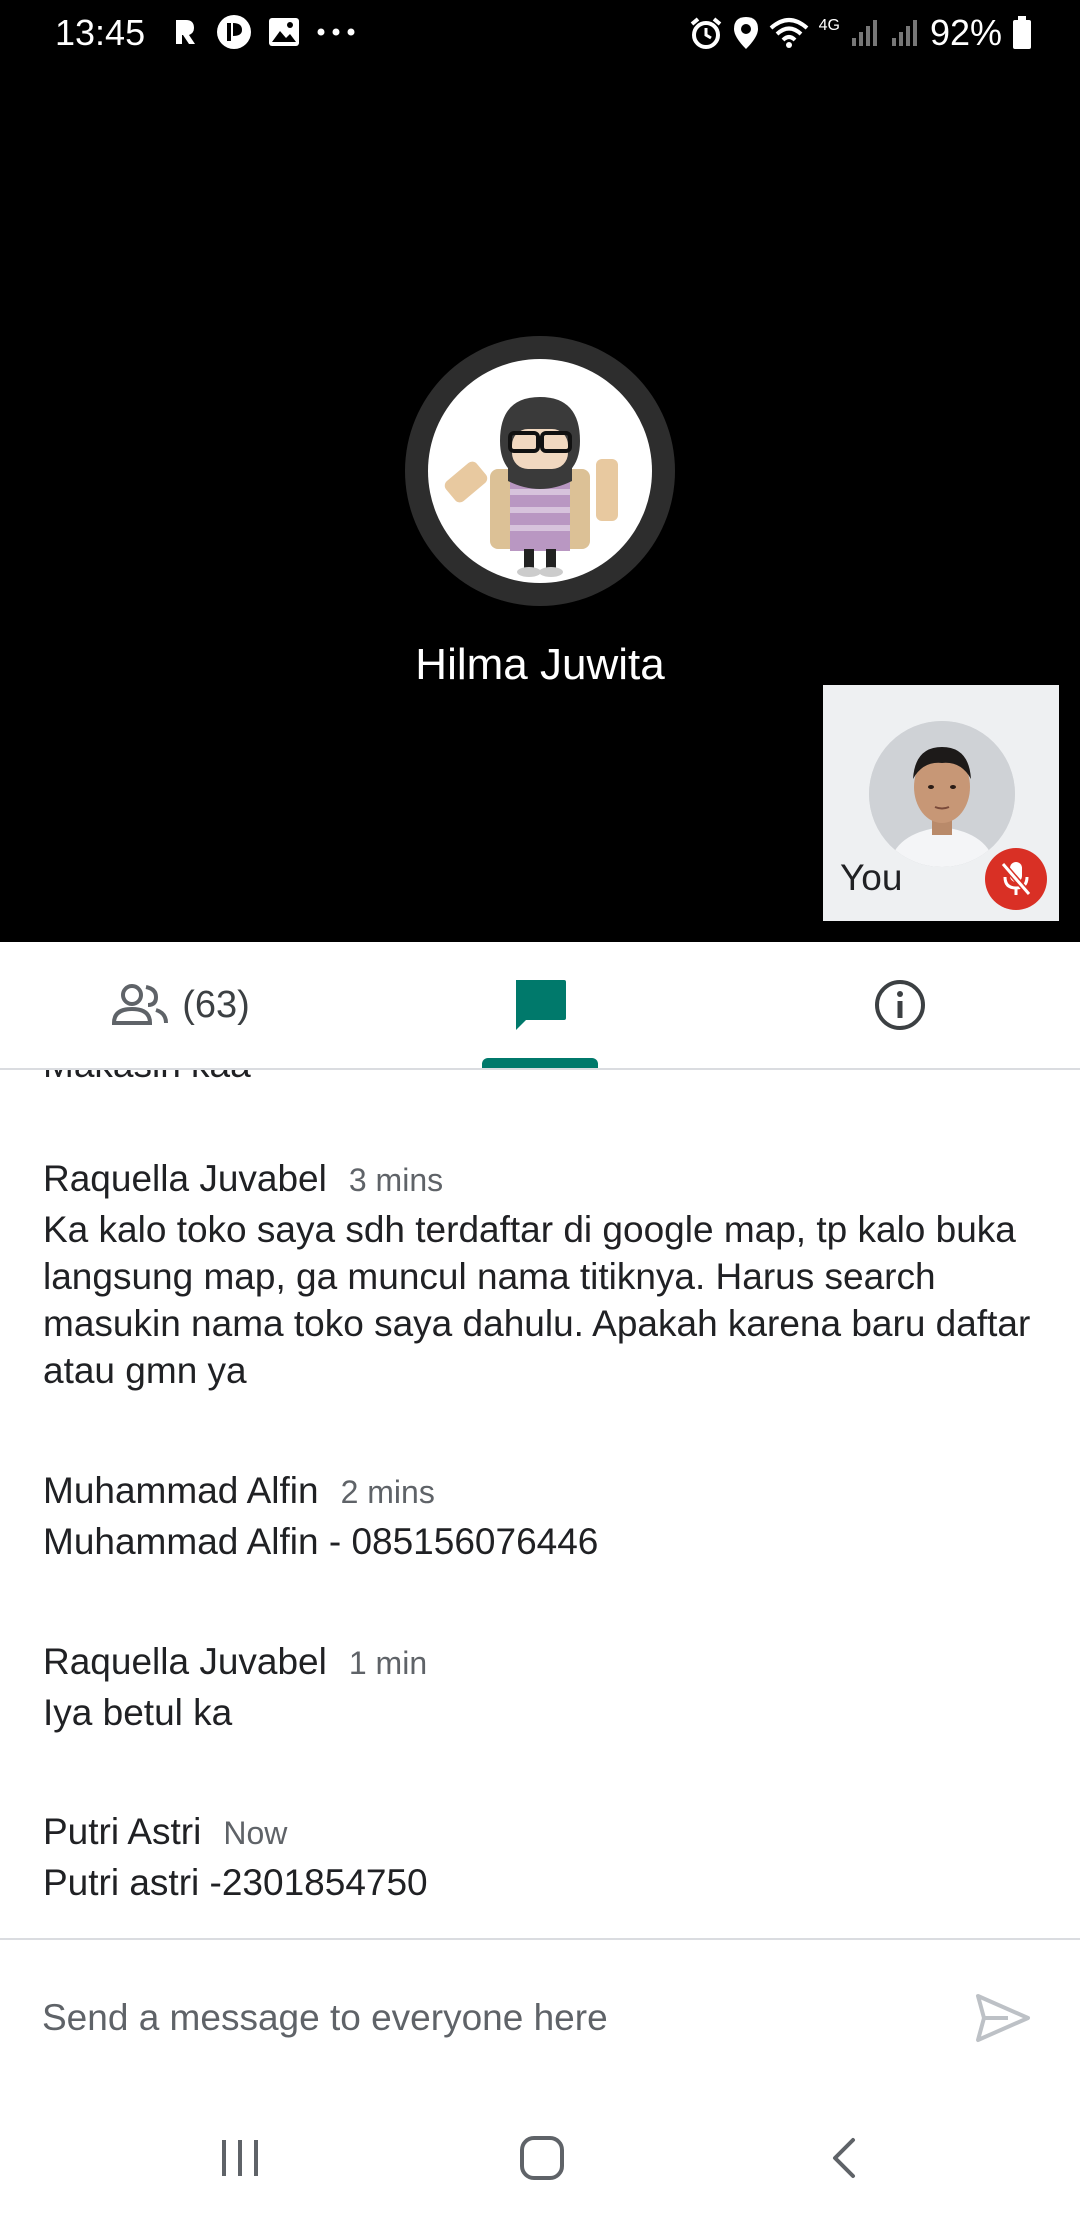 Image resolution: width=1080 pixels, height=2220 pixels. What do you see at coordinates (538, 1179) in the screenshot?
I see `message-header: Raquella Juvabel 3 mins` at bounding box center [538, 1179].